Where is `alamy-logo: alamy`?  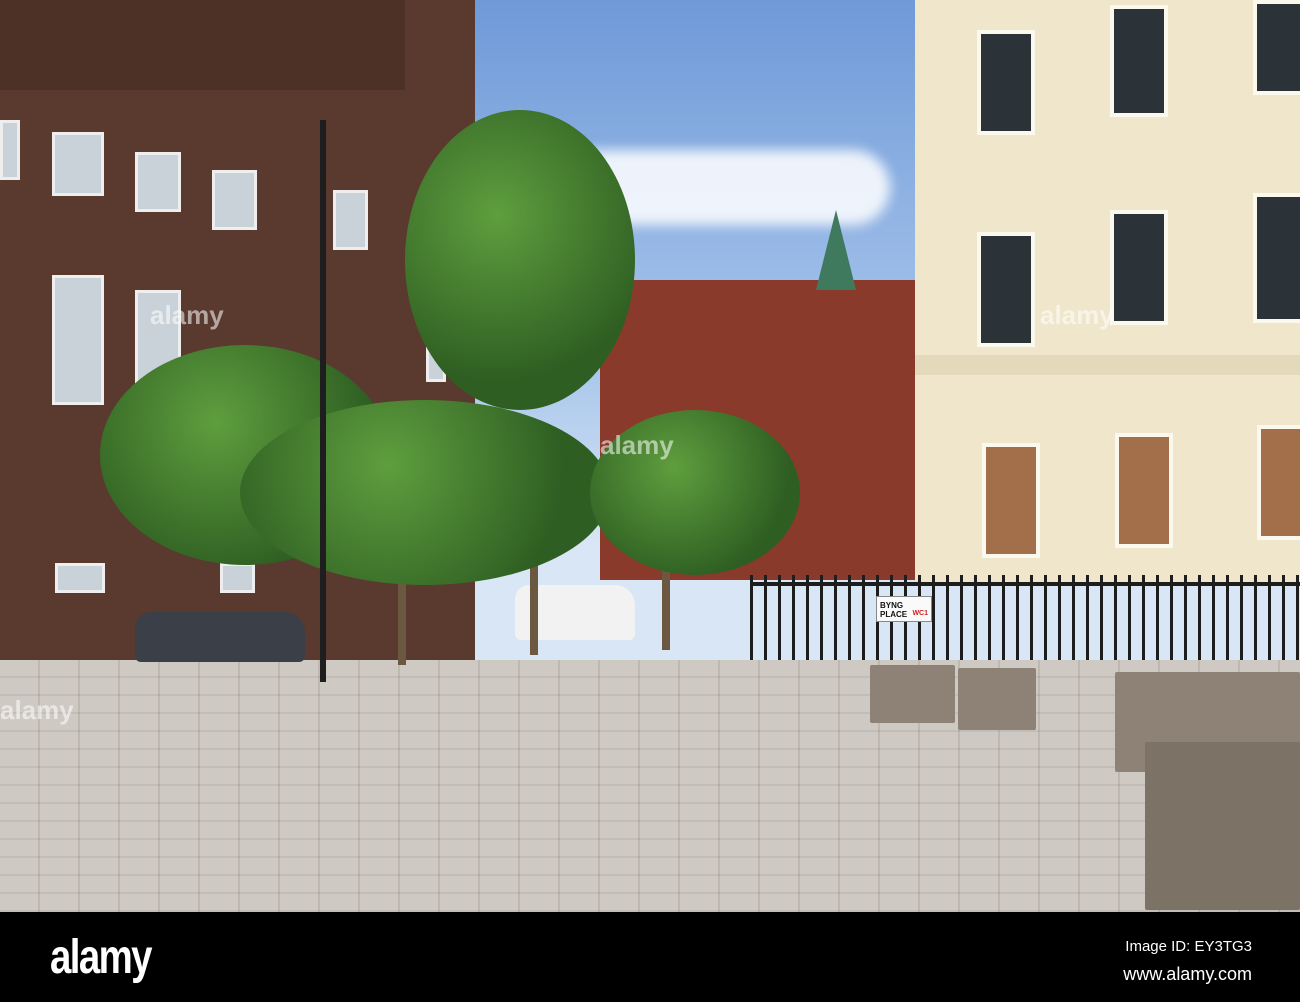 alamy-logo: alamy is located at coordinates (101, 957).